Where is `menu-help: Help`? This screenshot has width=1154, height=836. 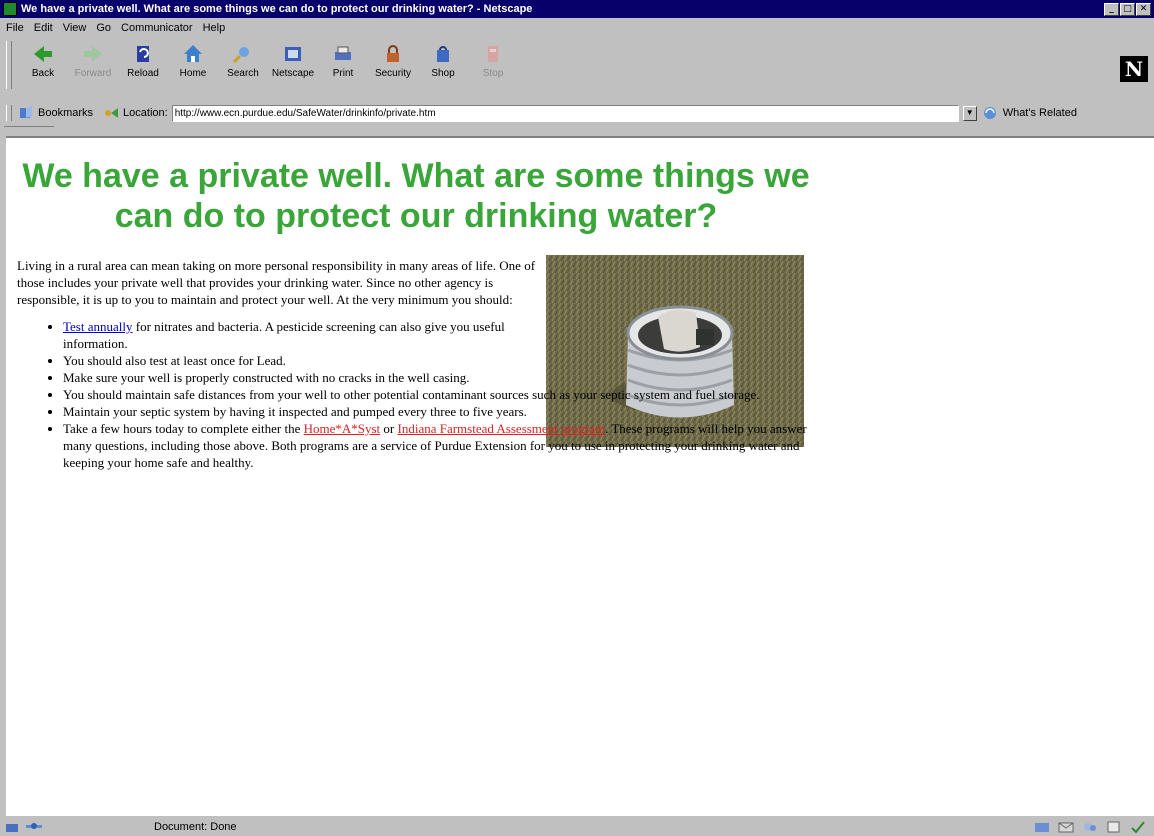 menu-help: Help is located at coordinates (214, 28).